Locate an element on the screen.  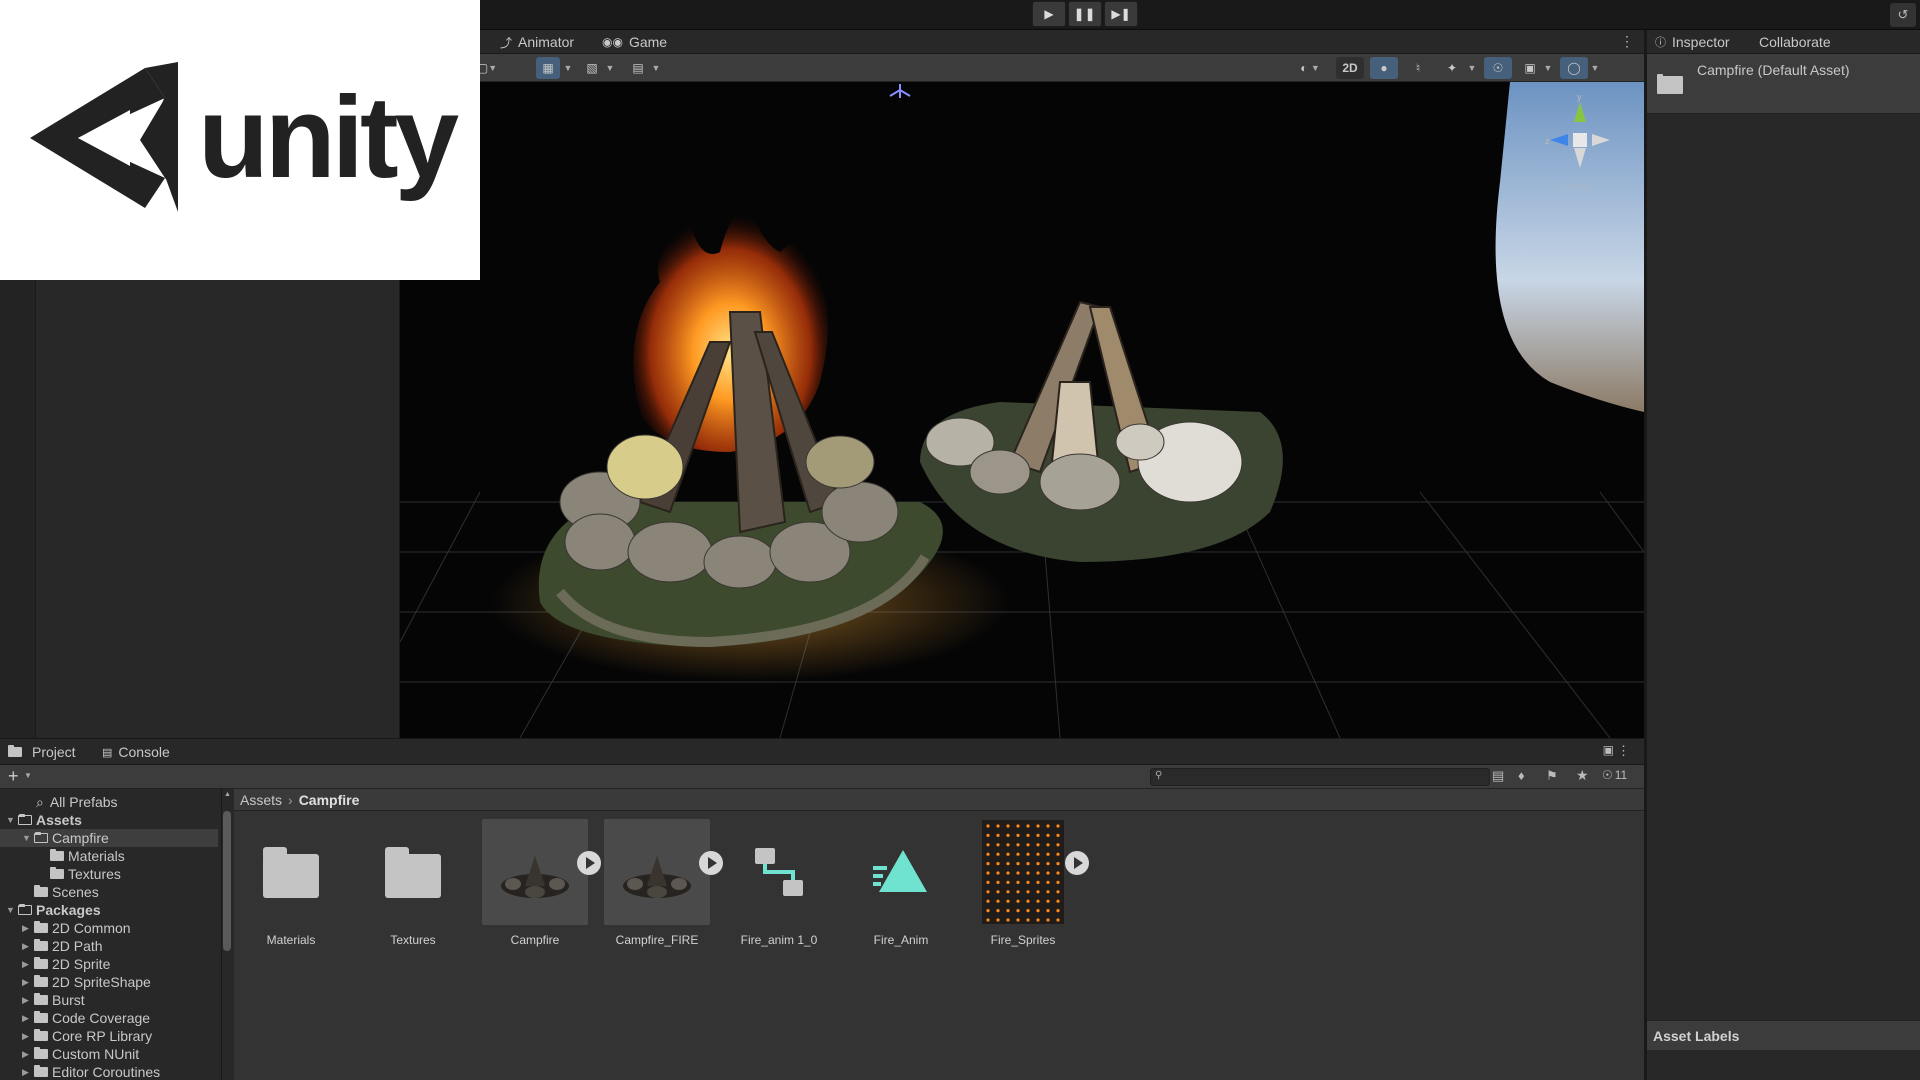
tab-collaborate: Collaborate is located at coordinates (1795, 42).